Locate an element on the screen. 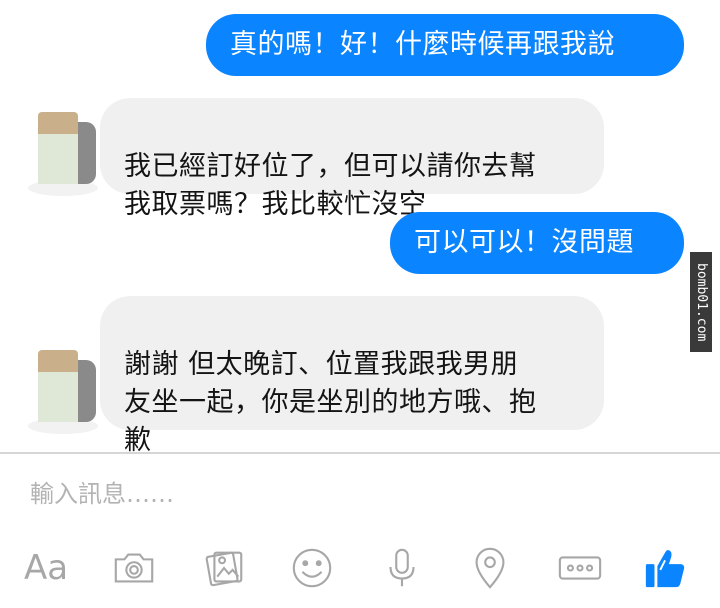 The height and width of the screenshot is (608, 720). camera-icon is located at coordinates (134, 568).